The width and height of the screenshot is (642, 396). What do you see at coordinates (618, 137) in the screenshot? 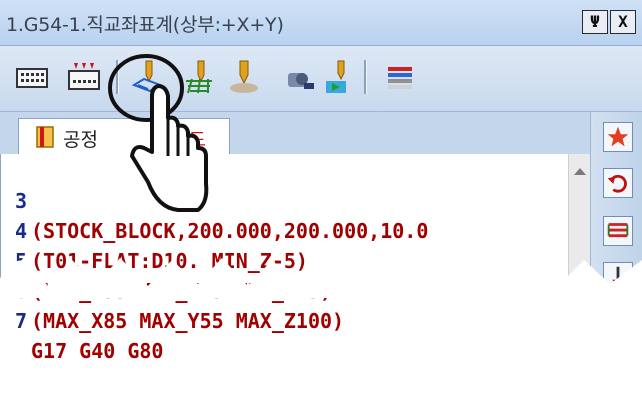
I see `star-icon` at bounding box center [618, 137].